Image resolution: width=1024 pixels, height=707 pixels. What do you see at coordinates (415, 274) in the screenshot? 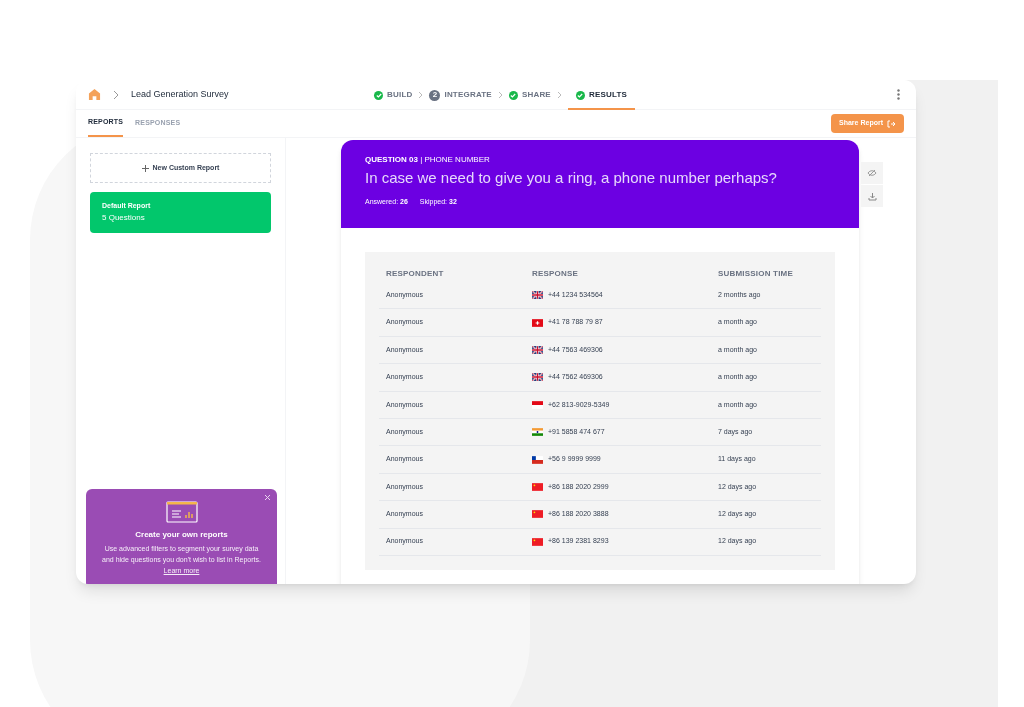
I see `column-header: RESPONDENT` at bounding box center [415, 274].